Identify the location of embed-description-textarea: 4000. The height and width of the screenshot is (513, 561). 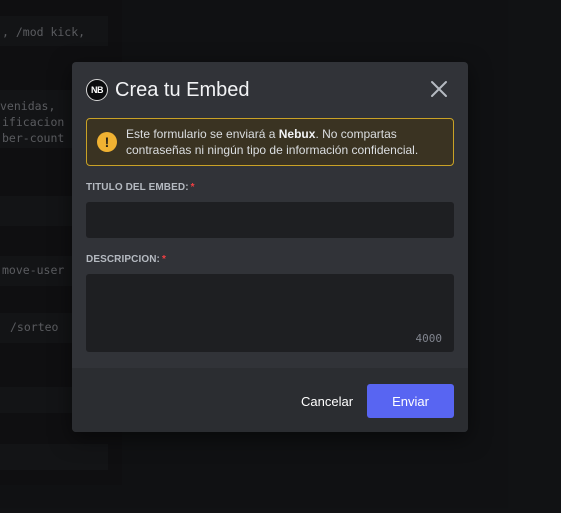
(270, 313).